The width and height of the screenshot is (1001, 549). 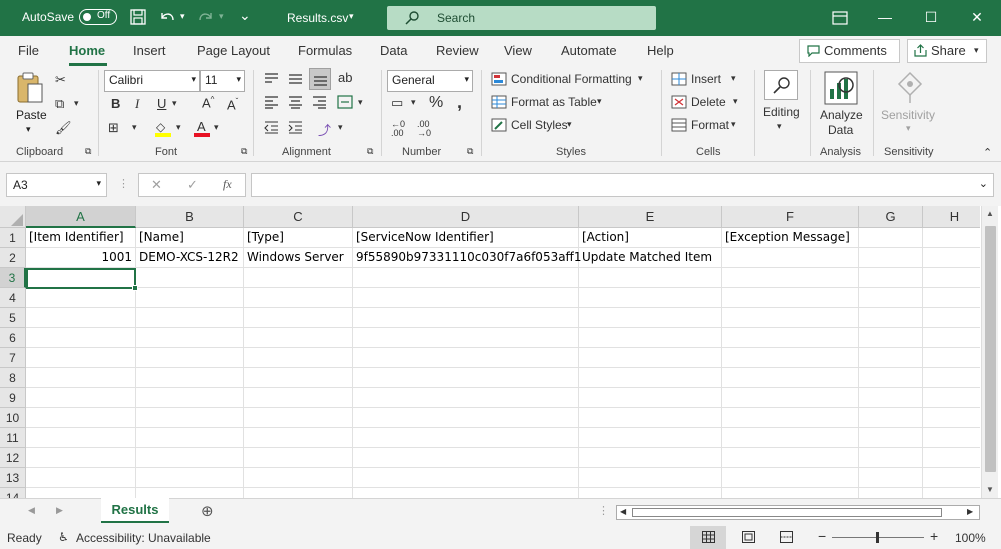 I want to click on format-cells-button: Format ▾, so click(x=706, y=126).